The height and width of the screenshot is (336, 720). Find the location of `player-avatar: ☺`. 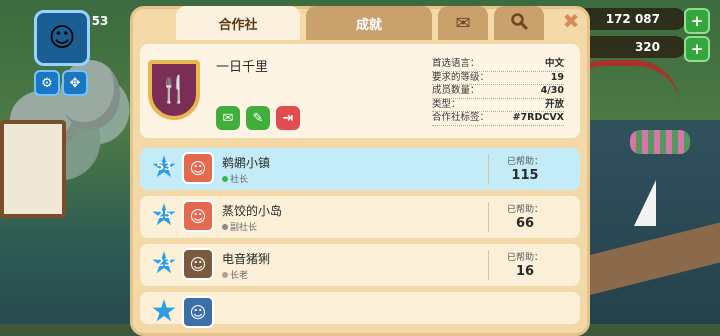

player-avatar: ☺ is located at coordinates (62, 38).